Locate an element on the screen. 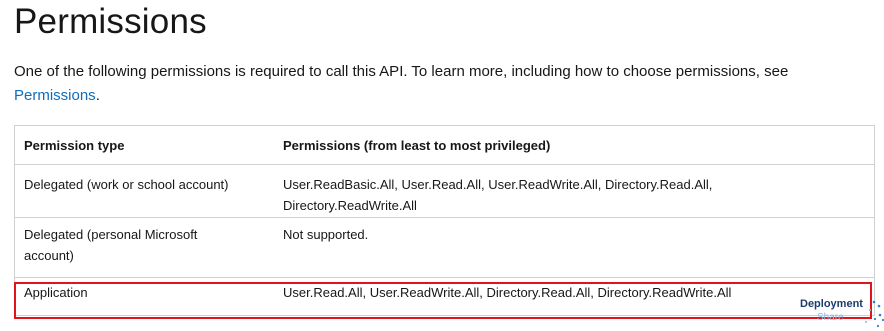  cell-permission-type: Application is located at coordinates (144, 296).